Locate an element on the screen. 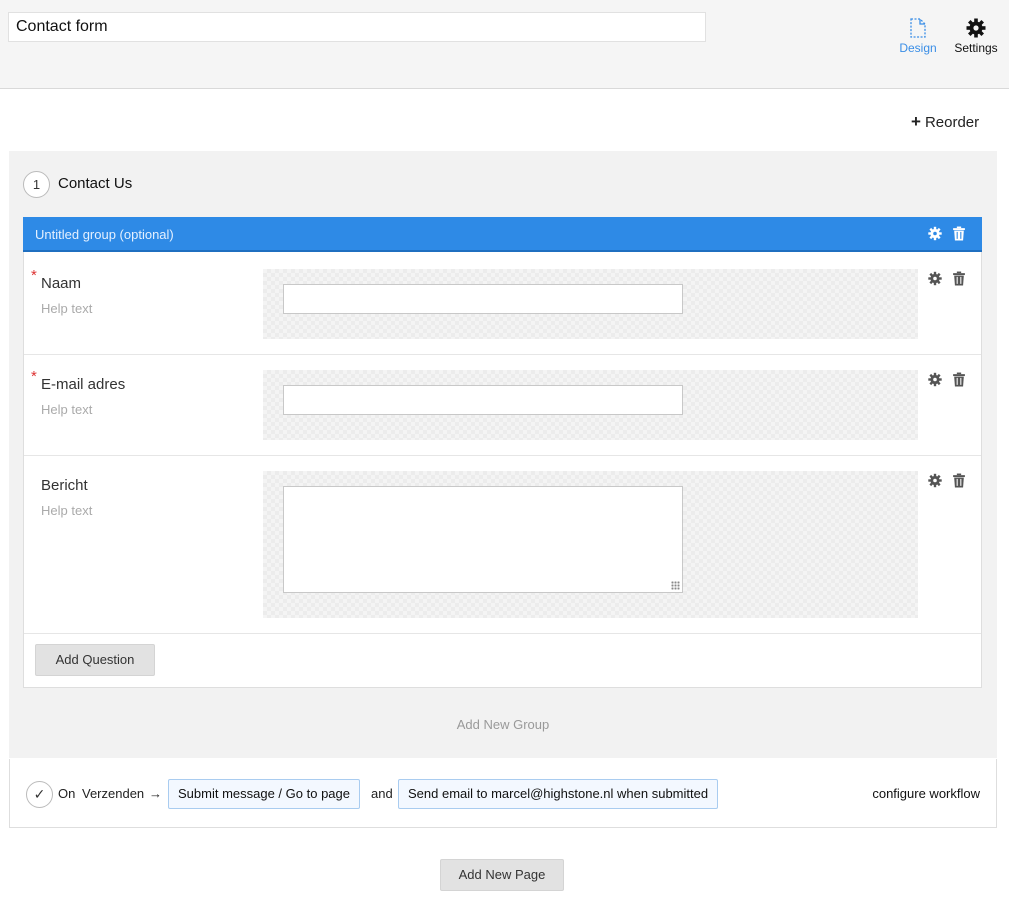  design-tab: Design is located at coordinates (918, 36).